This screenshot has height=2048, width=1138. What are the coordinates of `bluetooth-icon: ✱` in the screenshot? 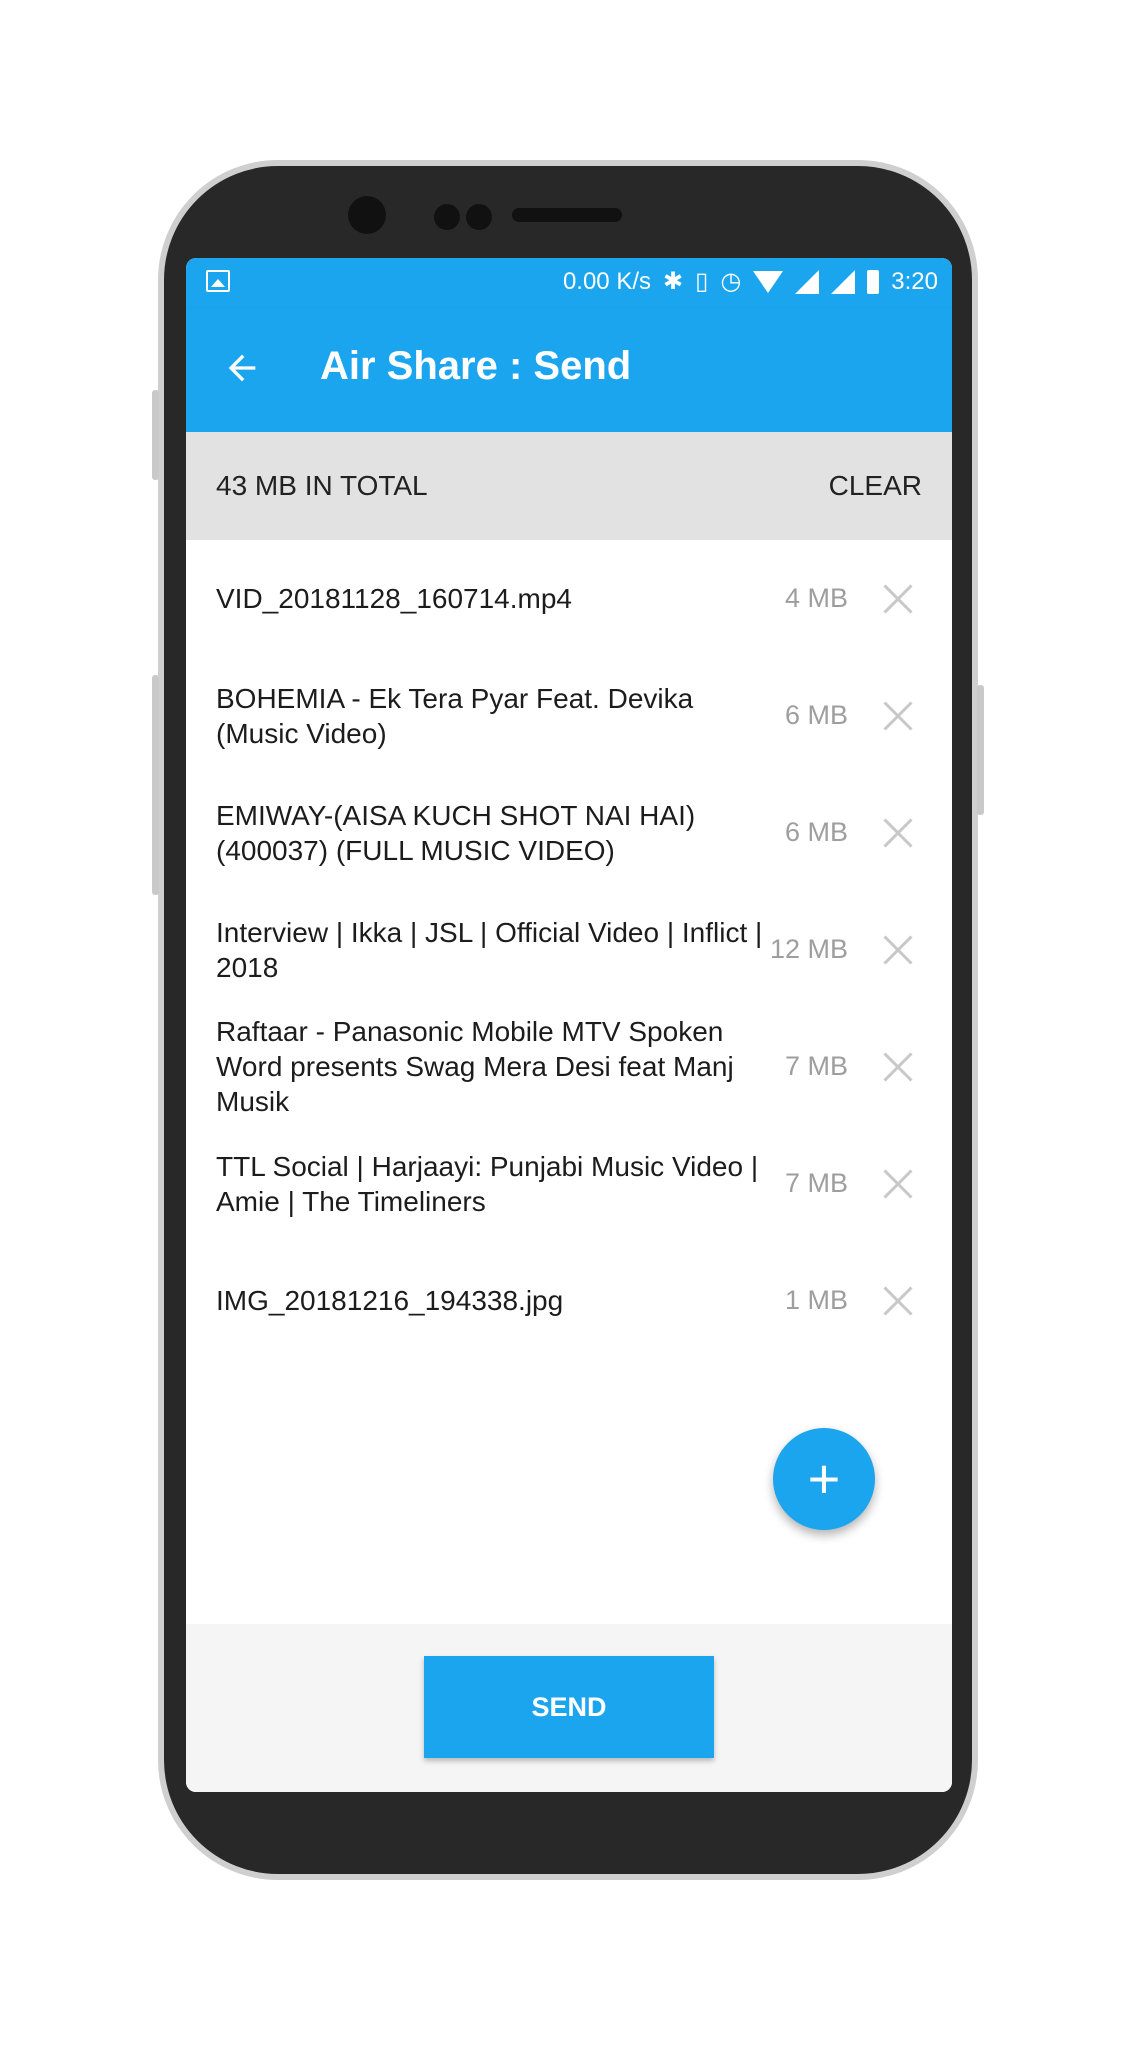 It's located at (673, 281).